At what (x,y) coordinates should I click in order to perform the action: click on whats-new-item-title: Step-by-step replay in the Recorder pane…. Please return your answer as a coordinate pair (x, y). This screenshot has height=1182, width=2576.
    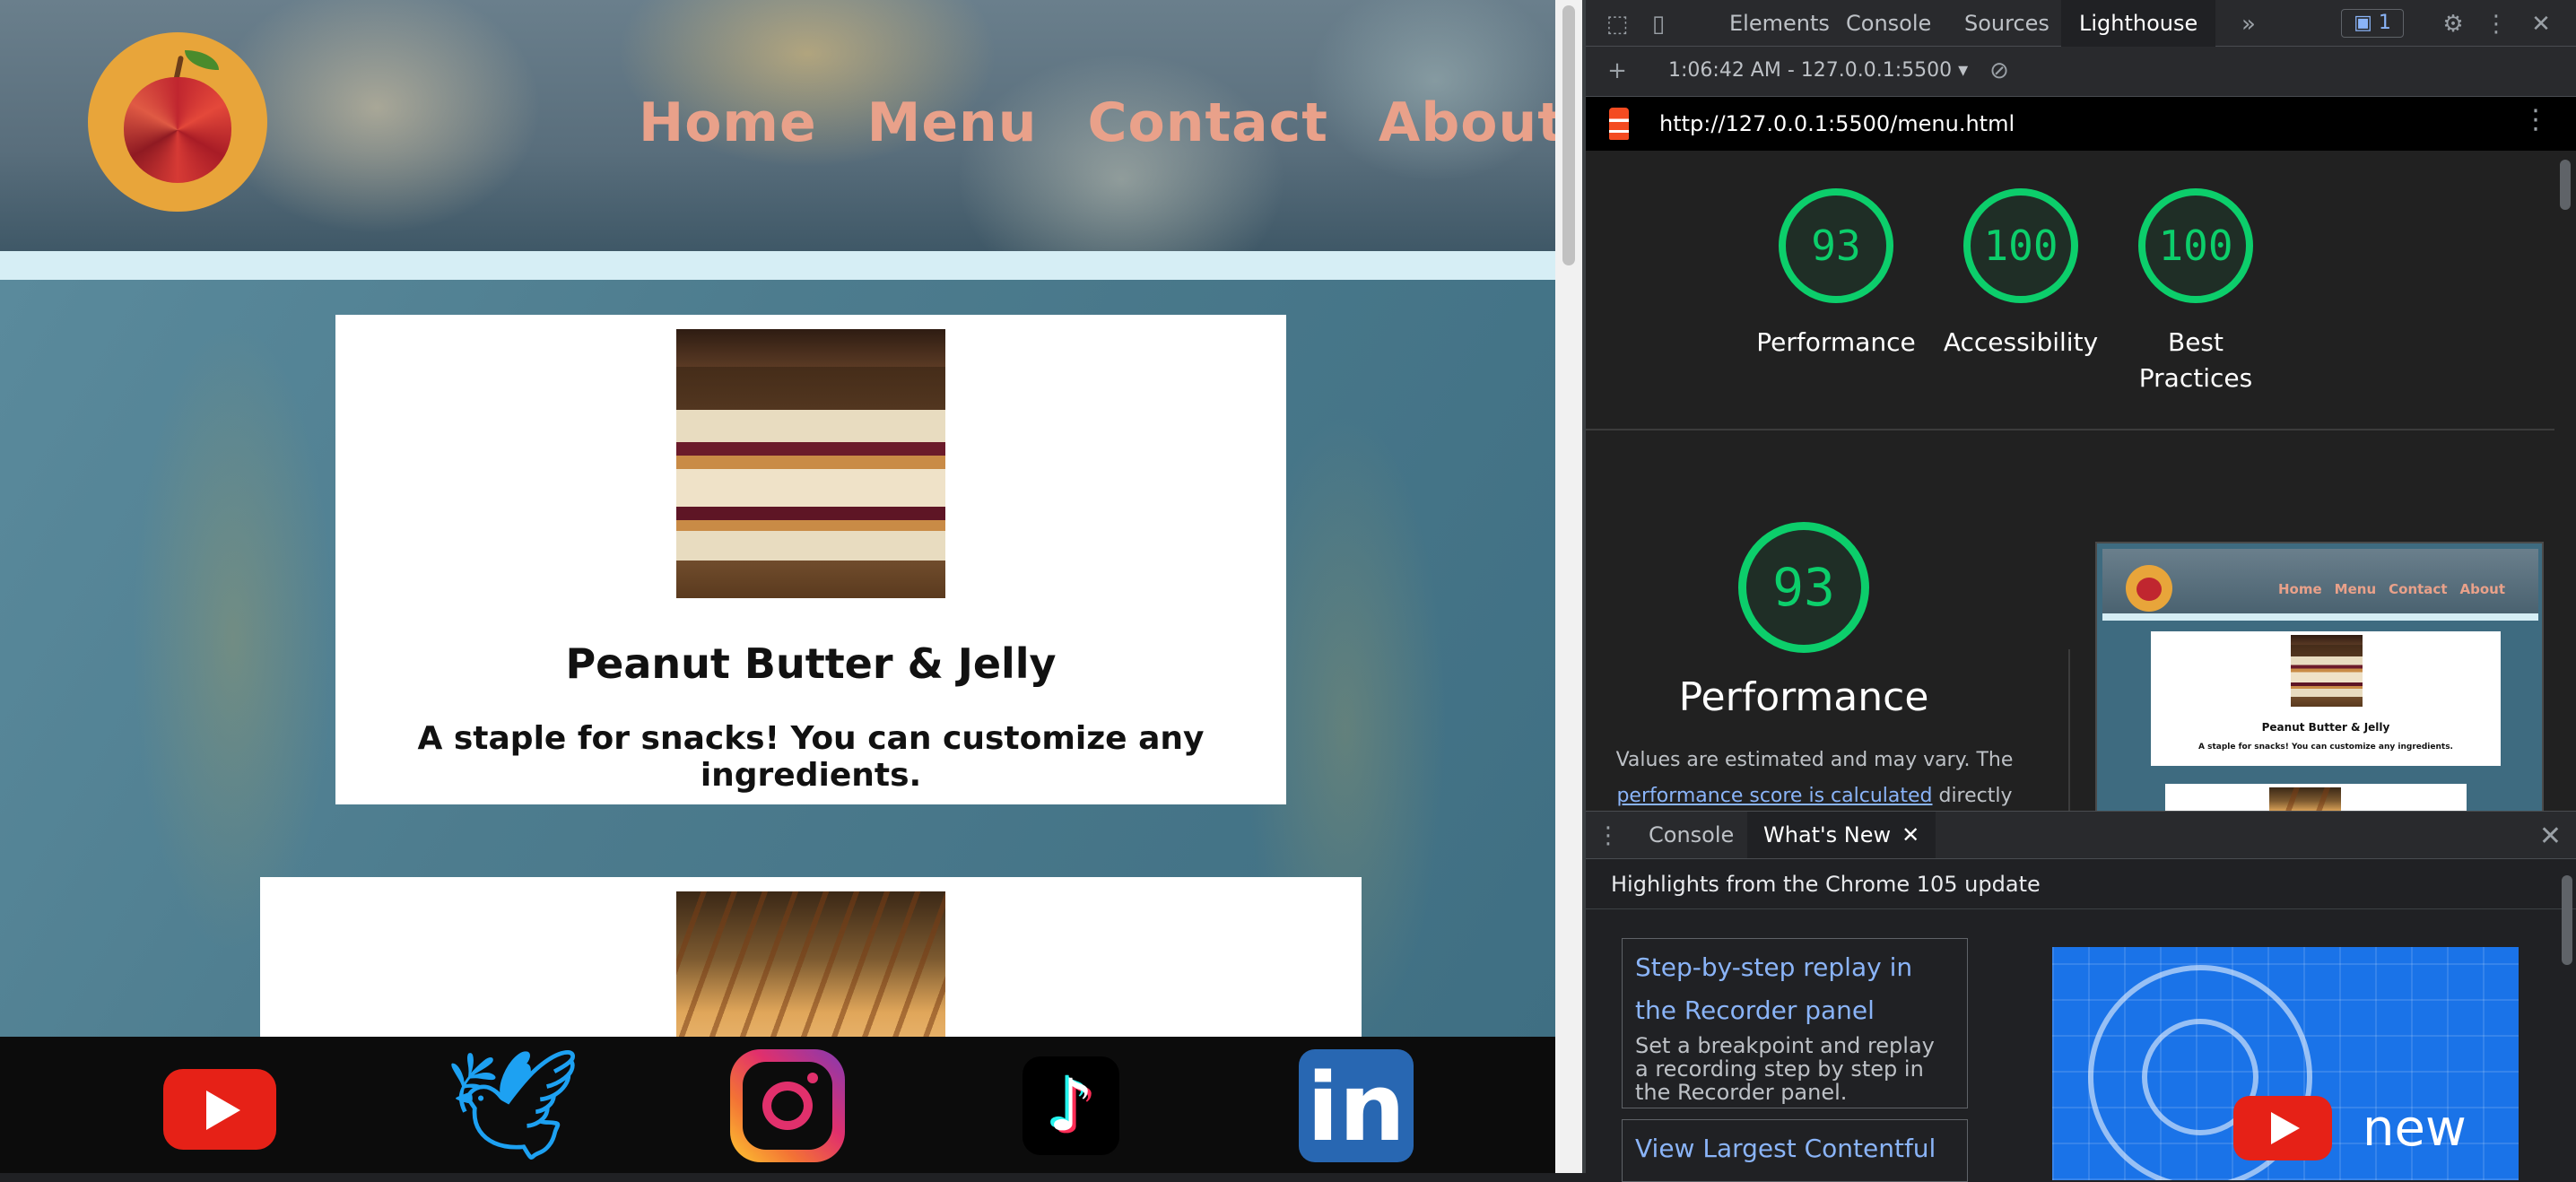
    Looking at the image, I should click on (1794, 989).